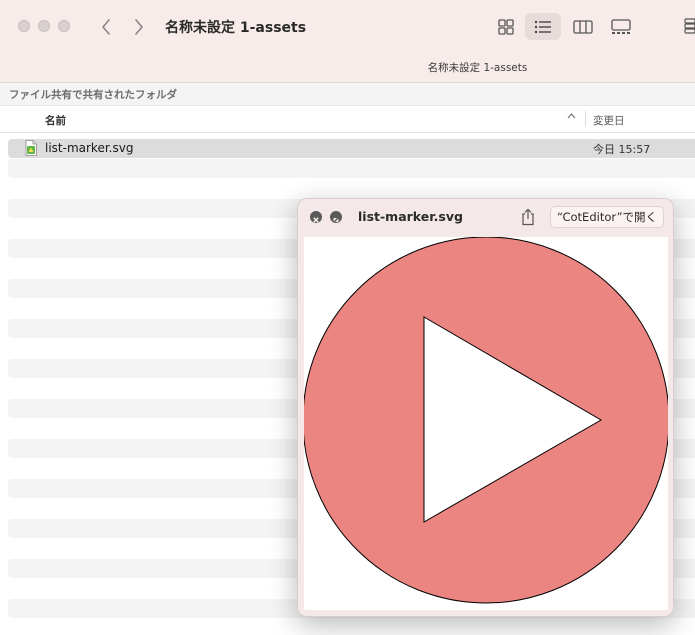 Image resolution: width=695 pixels, height=635 pixels. I want to click on close-button, so click(316, 217).